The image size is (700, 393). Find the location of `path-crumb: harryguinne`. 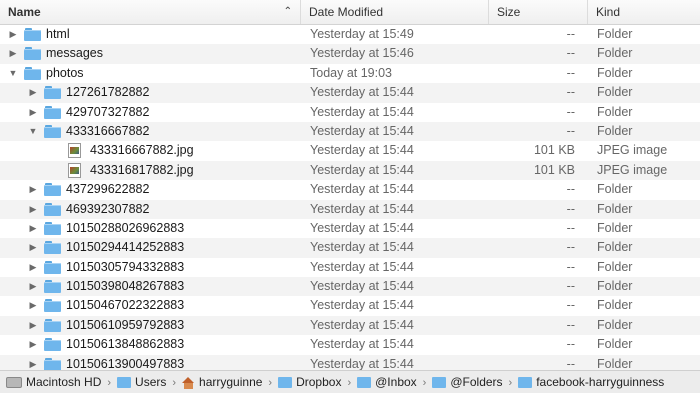

path-crumb: harryguinne is located at coordinates (222, 382).